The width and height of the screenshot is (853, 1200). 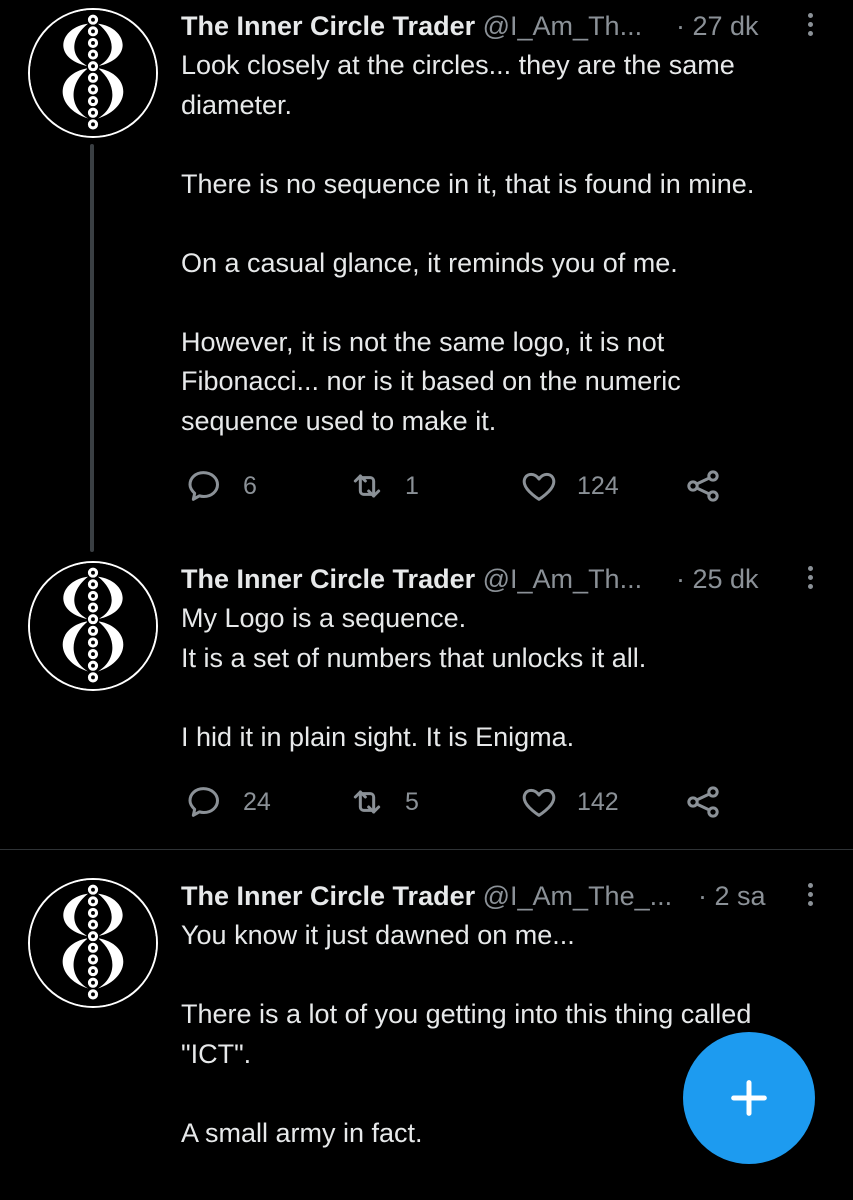 I want to click on tweet-actions: 6 1 124, so click(x=507, y=486).